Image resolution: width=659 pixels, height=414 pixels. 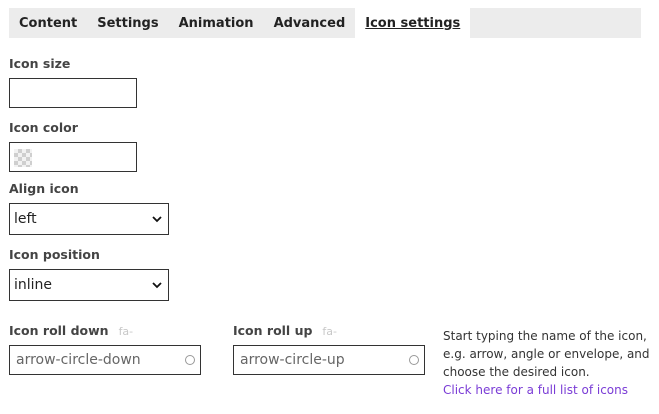 What do you see at coordinates (78, 360) in the screenshot?
I see `icon-roll-down-value: arrow-circle-down` at bounding box center [78, 360].